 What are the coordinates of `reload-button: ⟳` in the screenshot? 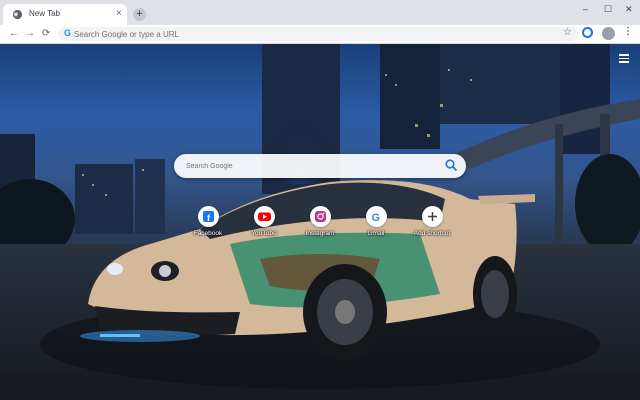 It's located at (46, 33).